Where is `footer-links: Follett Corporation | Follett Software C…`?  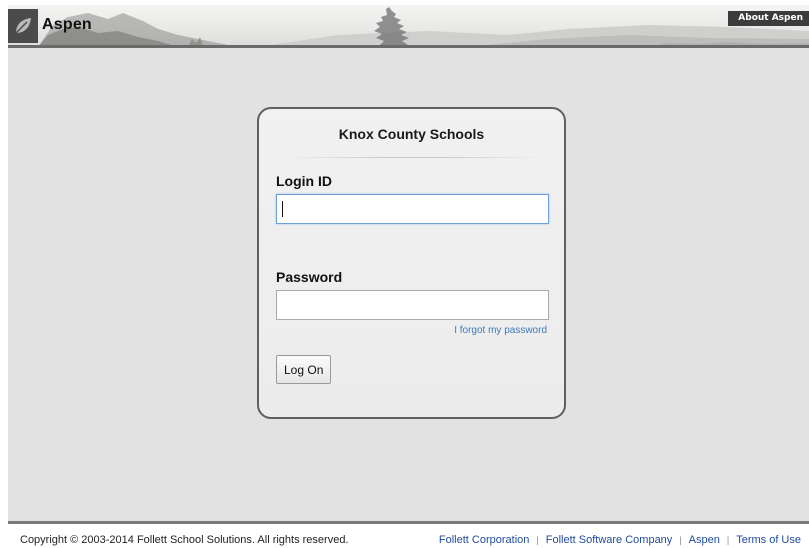 footer-links: Follett Corporation | Follett Software C… is located at coordinates (620, 540).